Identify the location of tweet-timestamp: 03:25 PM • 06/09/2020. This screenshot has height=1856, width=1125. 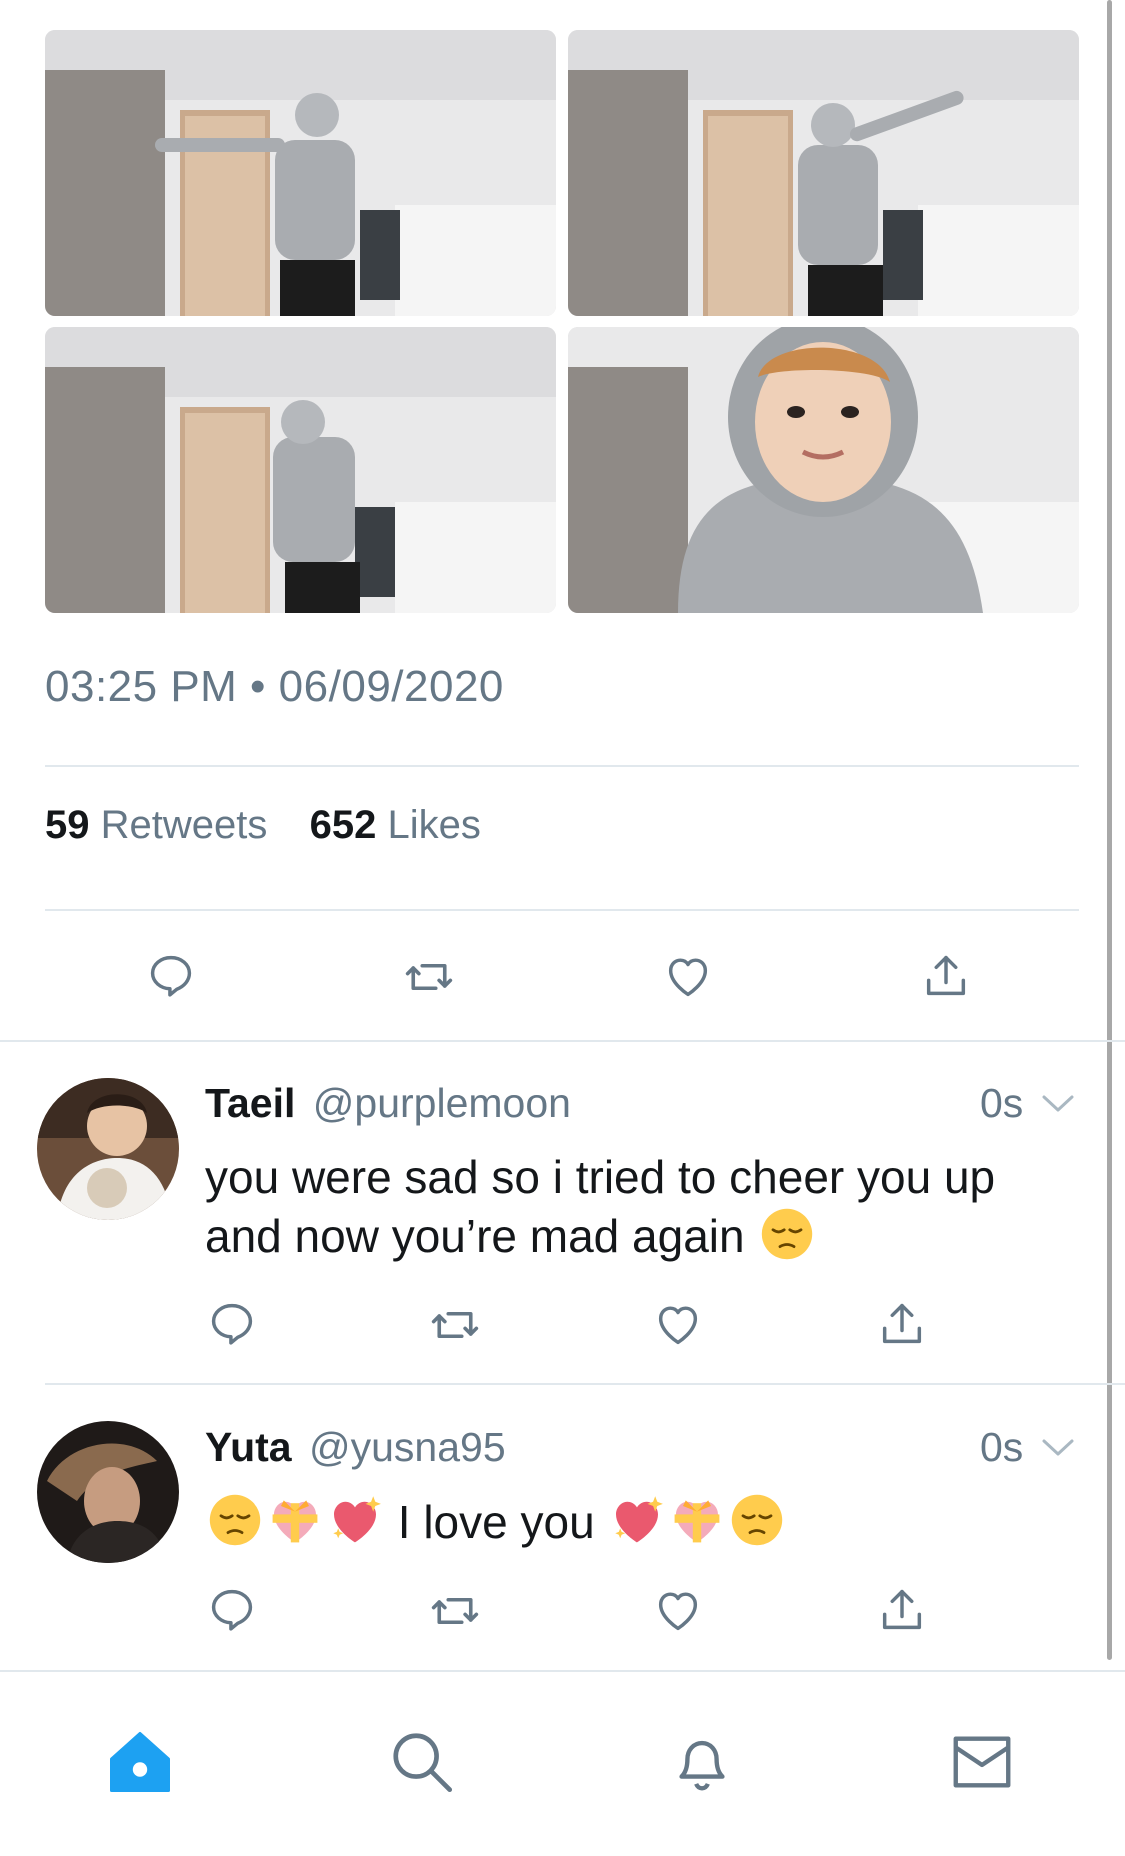
(274, 686).